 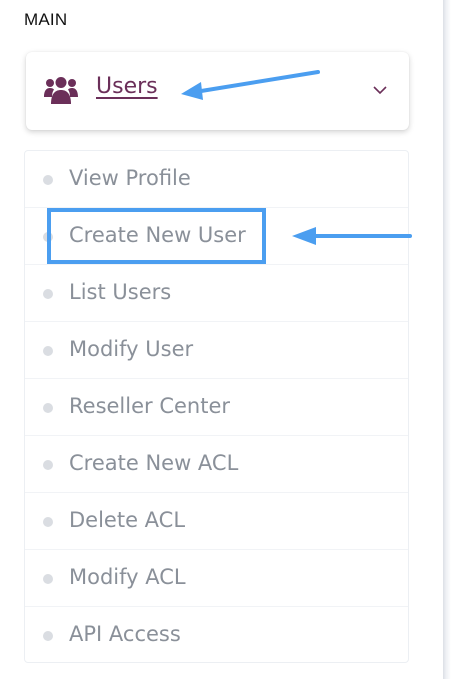 What do you see at coordinates (131, 349) in the screenshot?
I see `submenu-item-label: Modify User` at bounding box center [131, 349].